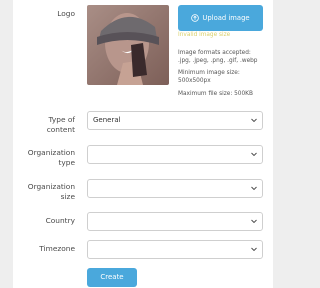  What do you see at coordinates (194, 81) in the screenshot?
I see `min-size-value: 500x500px` at bounding box center [194, 81].